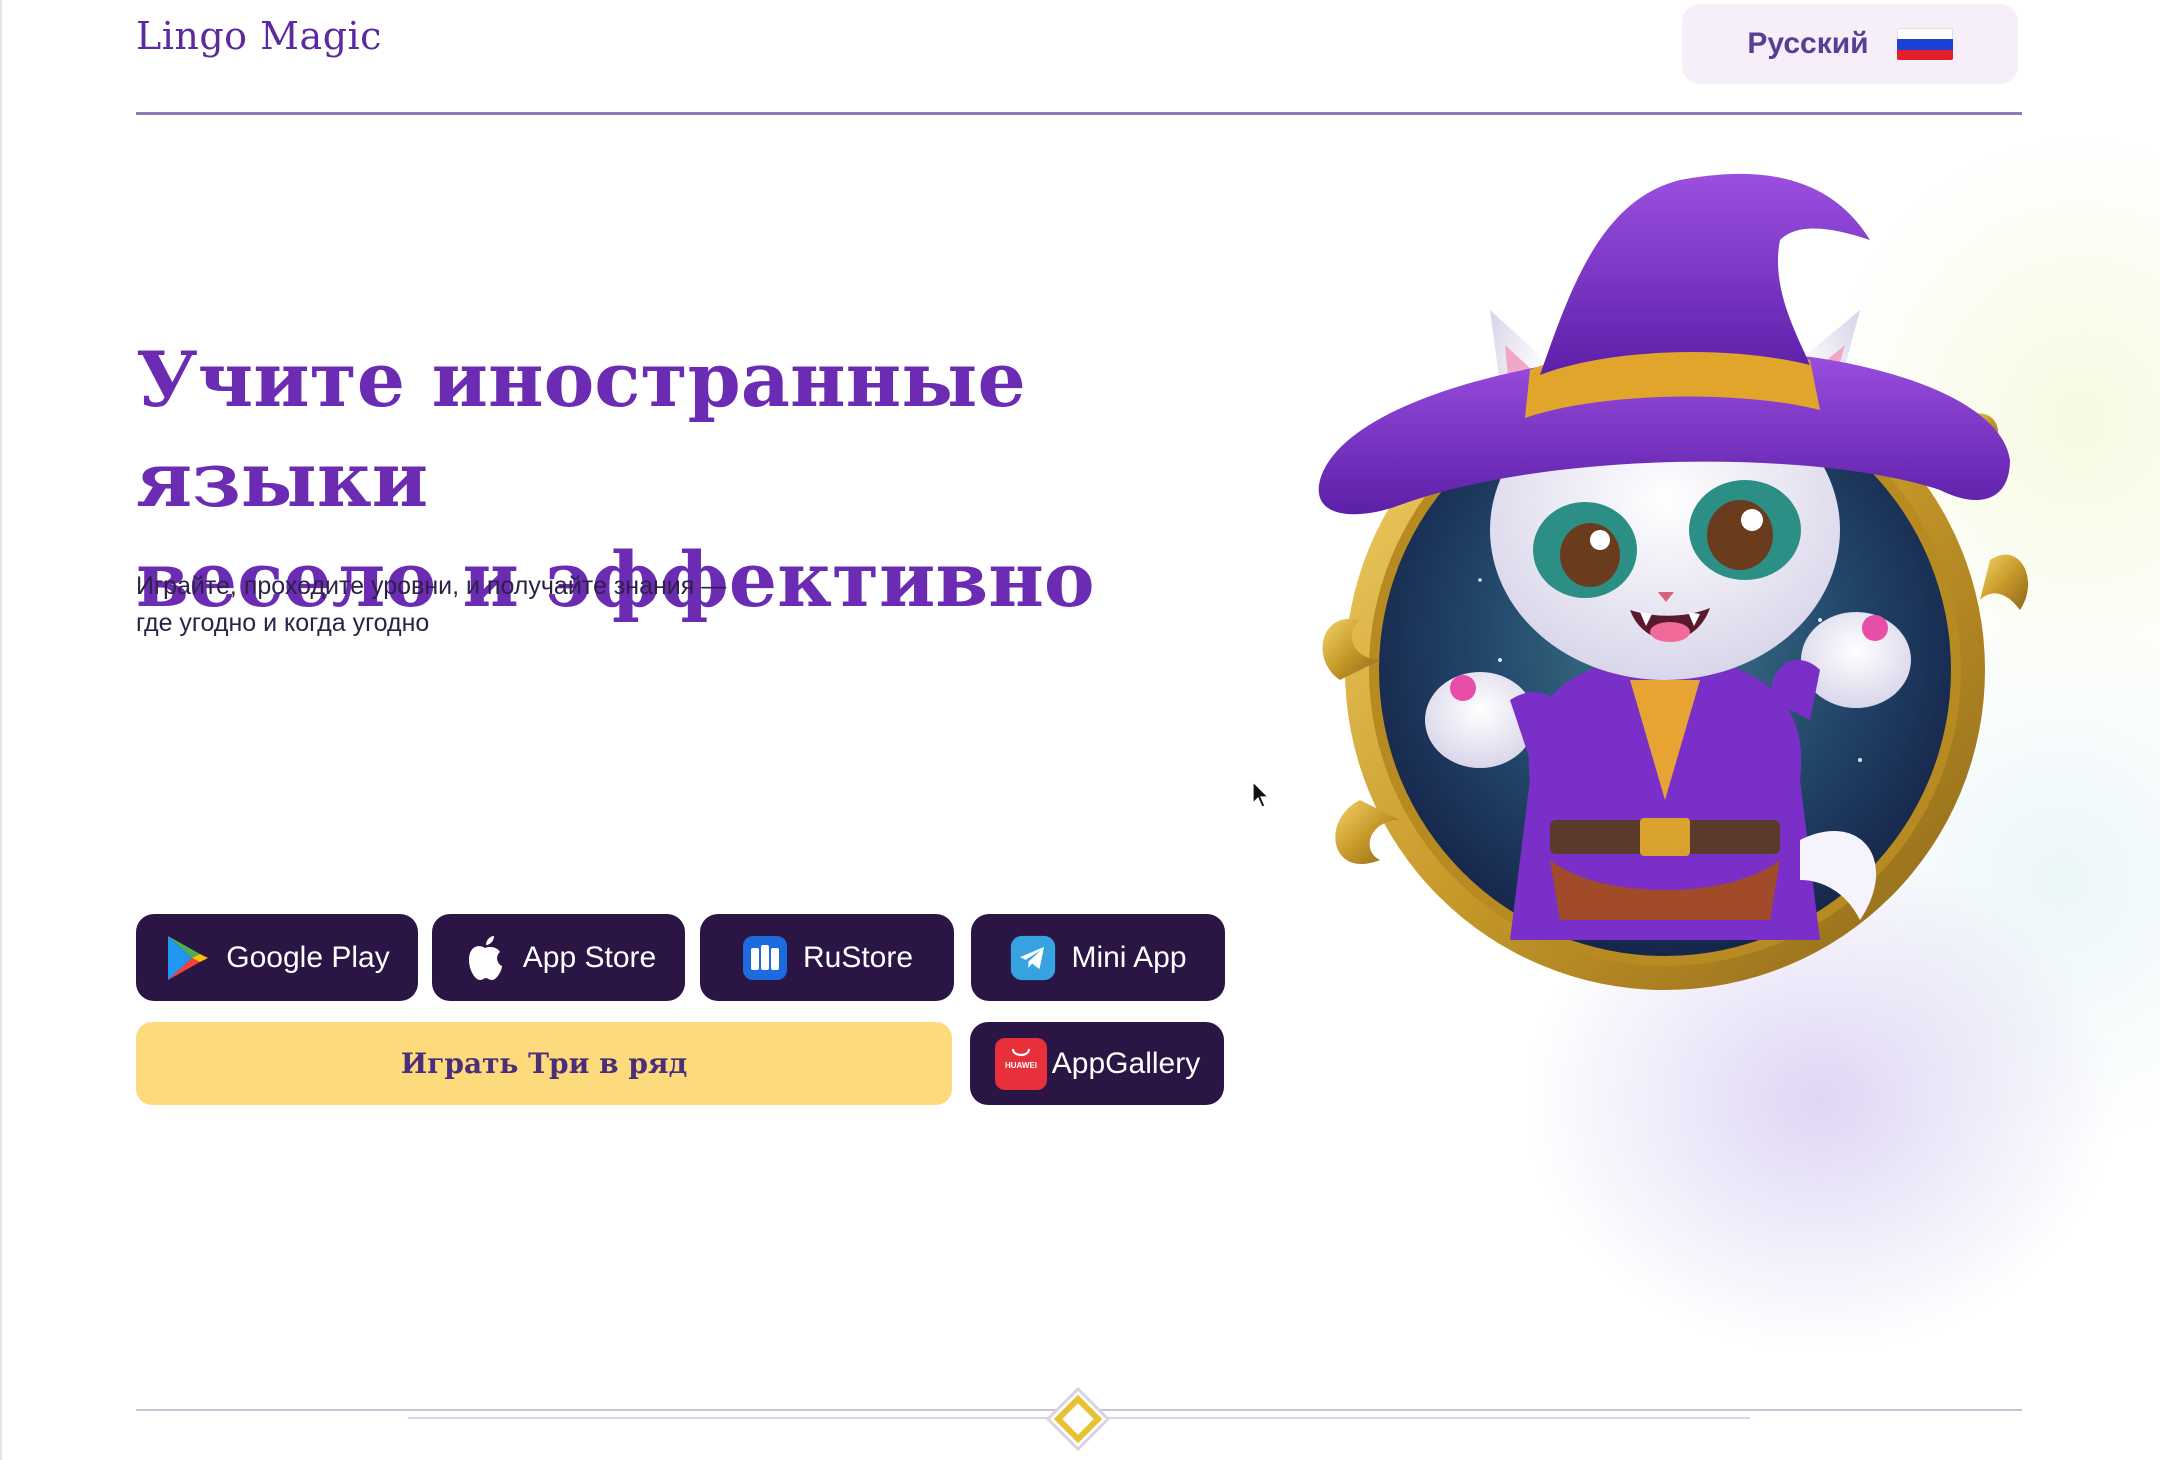  Describe the element at coordinates (858, 957) in the screenshot. I see `rustore-label: RuStore` at that location.